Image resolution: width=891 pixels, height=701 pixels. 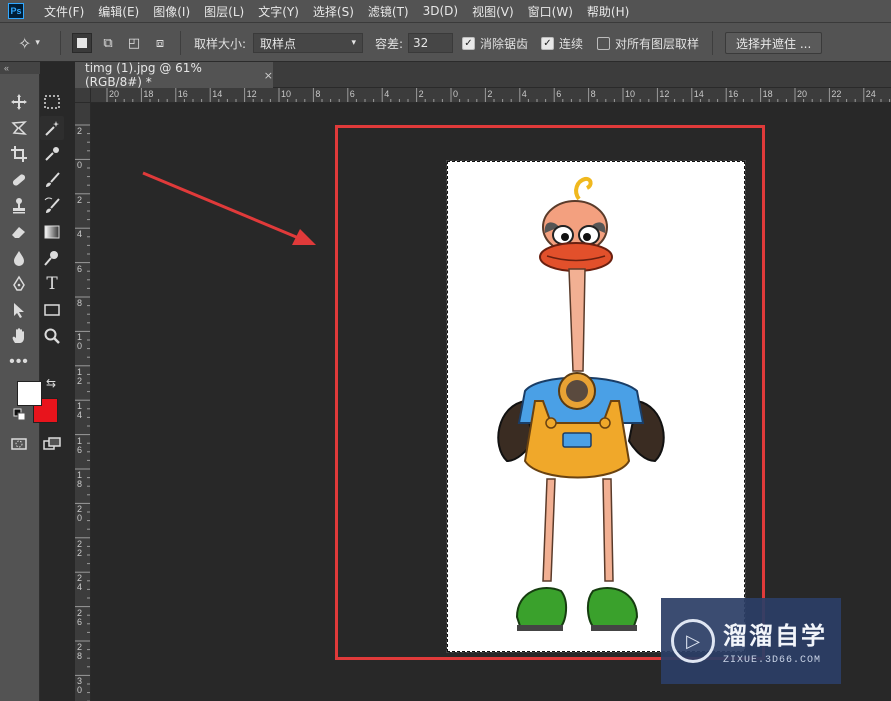 What do you see at coordinates (52, 258) in the screenshot?
I see `dodge-tool-icon` at bounding box center [52, 258].